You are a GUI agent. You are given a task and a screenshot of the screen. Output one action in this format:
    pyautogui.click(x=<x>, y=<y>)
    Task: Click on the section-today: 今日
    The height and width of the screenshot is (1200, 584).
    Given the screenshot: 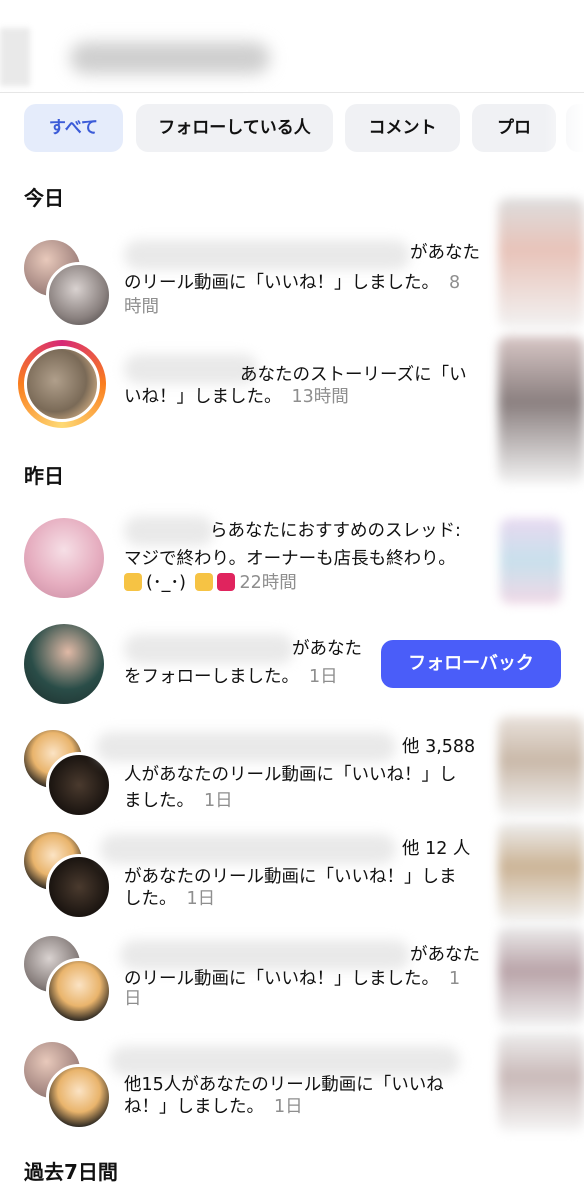 What is the action you would take?
    pyautogui.click(x=44, y=198)
    